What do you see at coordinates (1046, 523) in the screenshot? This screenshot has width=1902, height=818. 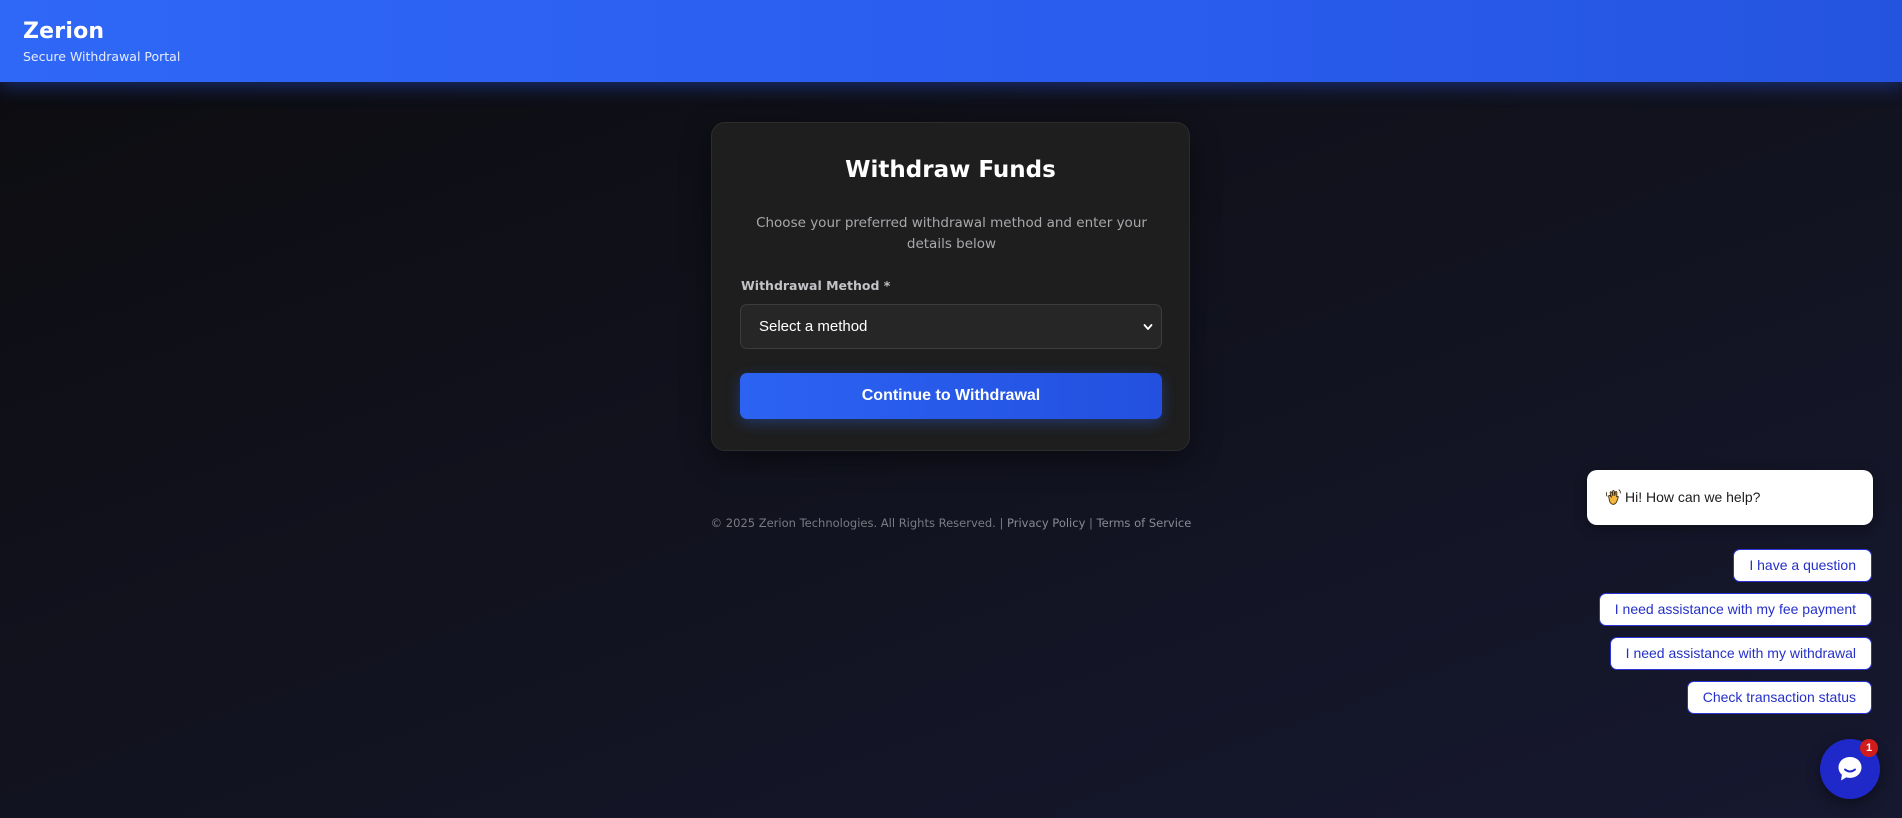 I see `privacy-policy-link: Privacy Policy` at bounding box center [1046, 523].